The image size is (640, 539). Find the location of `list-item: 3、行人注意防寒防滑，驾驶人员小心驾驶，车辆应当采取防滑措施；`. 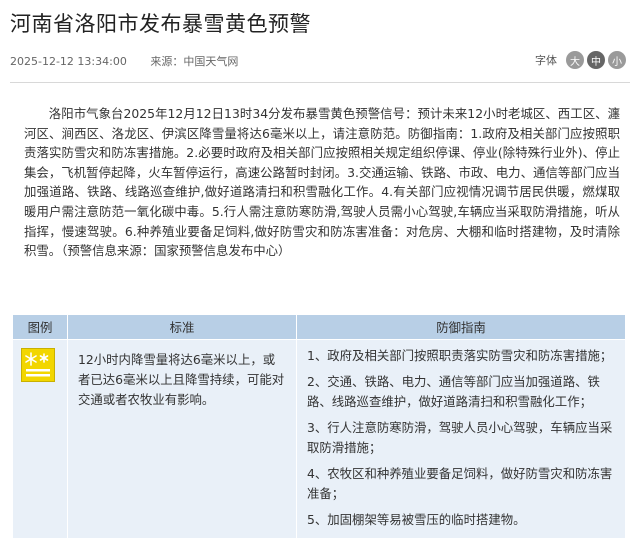

list-item: 3、行人注意防寒防滑，驾驶人员小心驾驶，车辆应当采取防滑措施； is located at coordinates (460, 437).